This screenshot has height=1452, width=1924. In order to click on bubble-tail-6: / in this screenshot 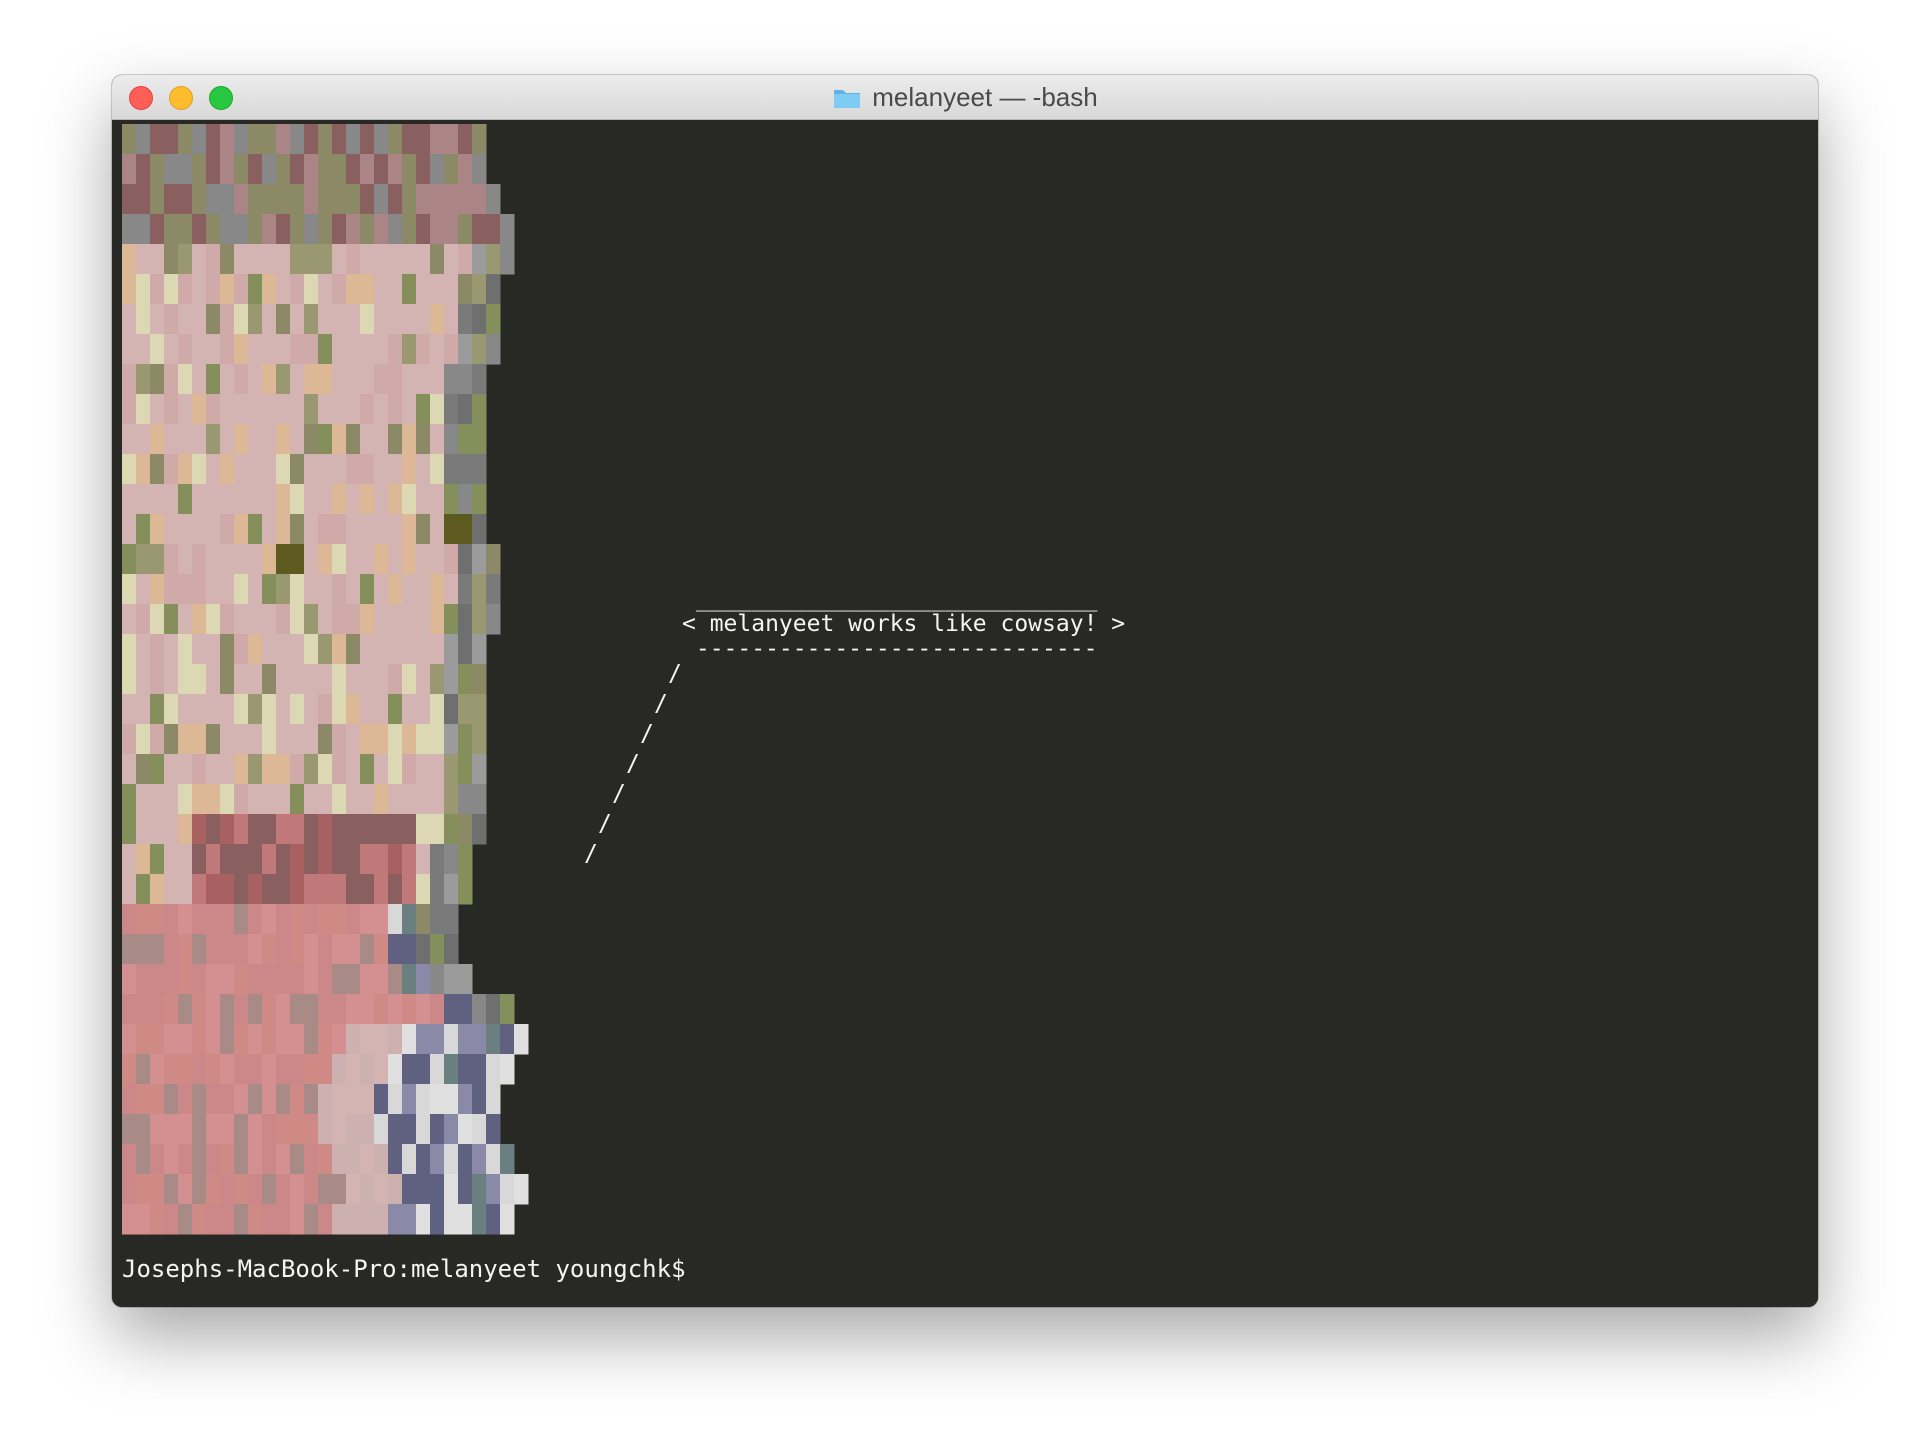, I will do `click(605, 824)`.